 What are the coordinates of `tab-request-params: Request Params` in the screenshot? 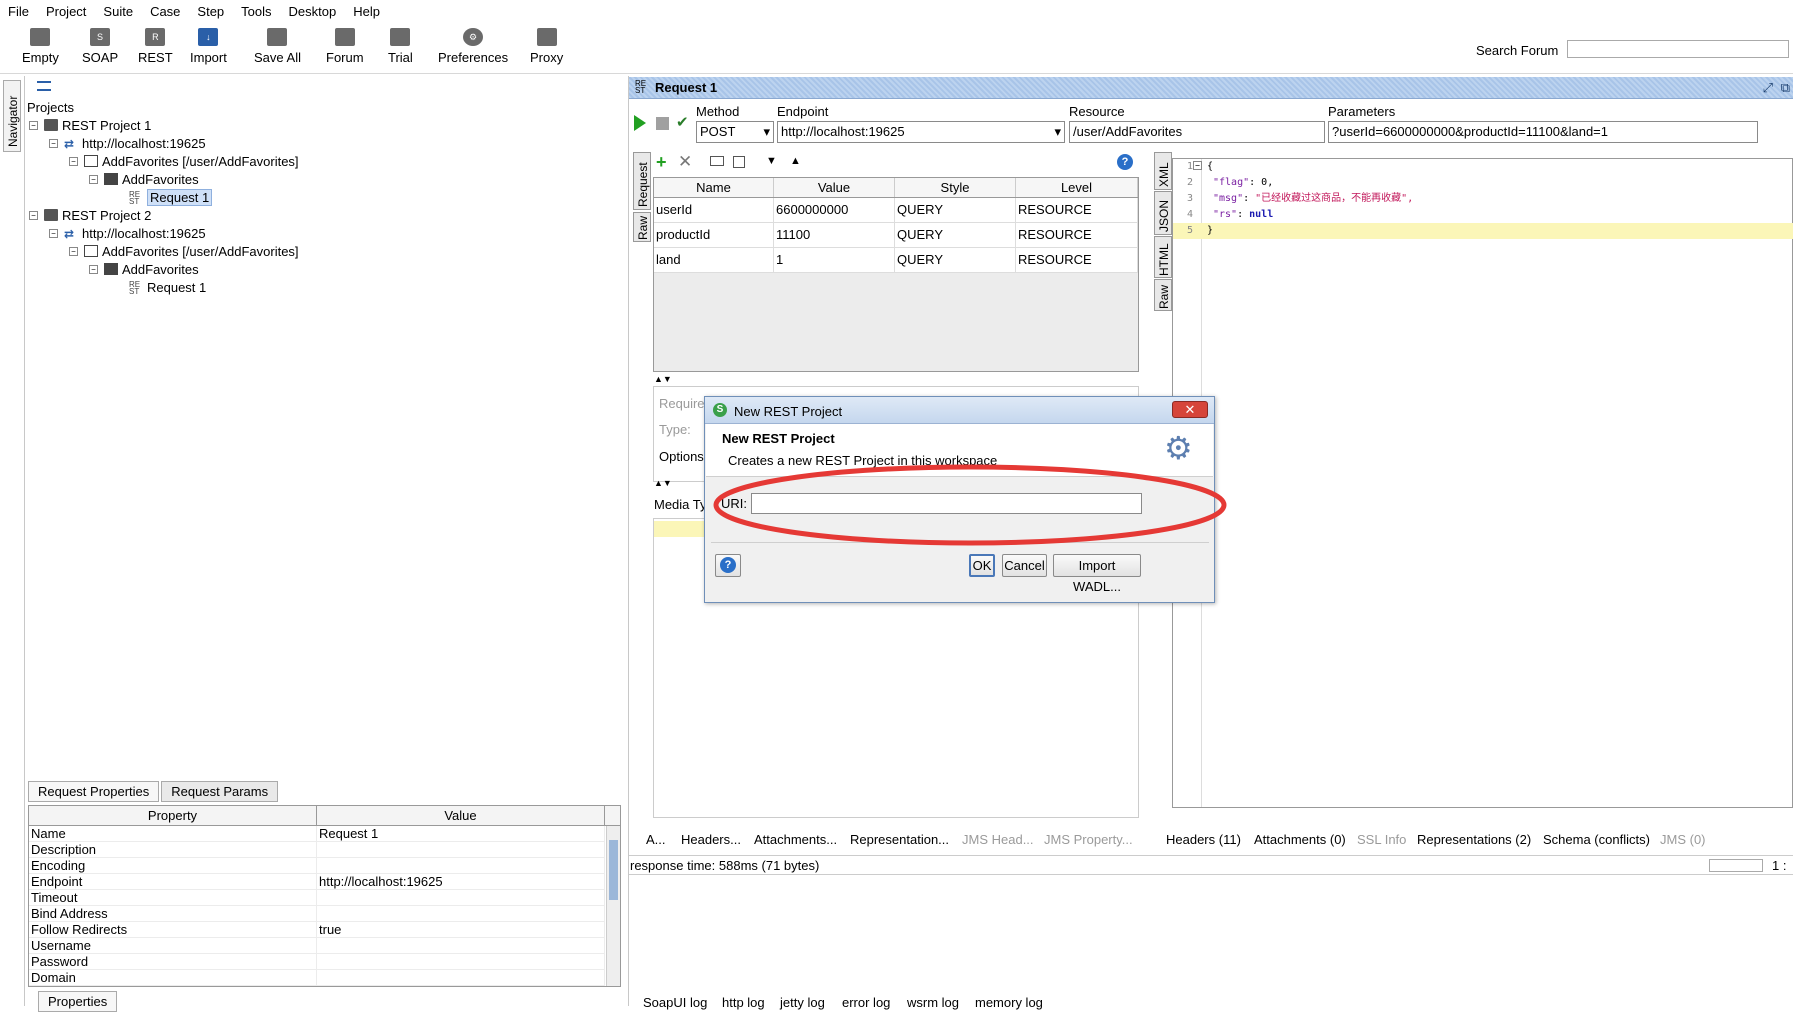 It's located at (220, 791).